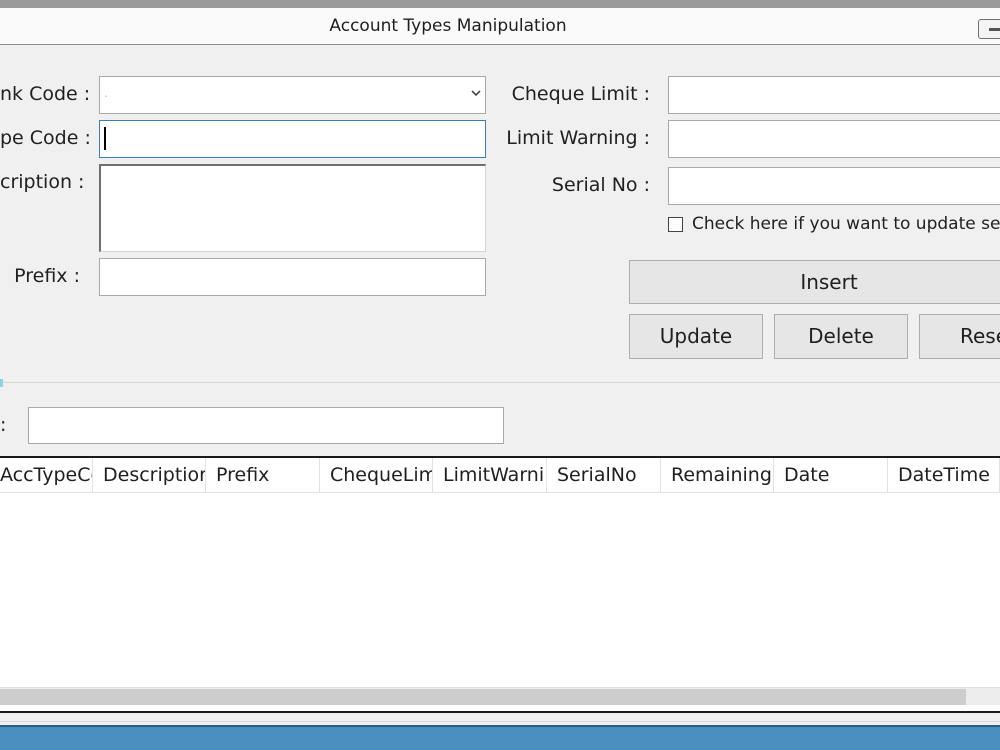 The height and width of the screenshot is (750, 1000). I want to click on horizontal-scrollbar, so click(500, 696).